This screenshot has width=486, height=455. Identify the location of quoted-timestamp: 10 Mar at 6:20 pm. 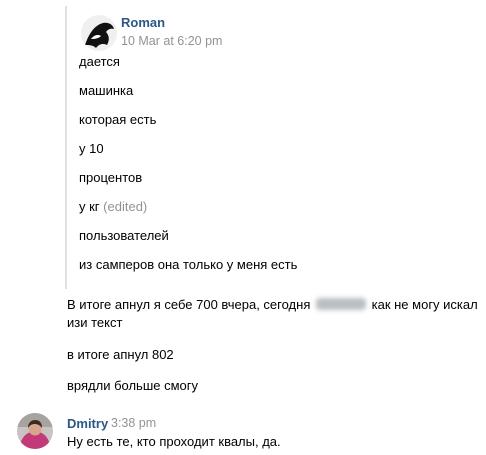
(171, 41).